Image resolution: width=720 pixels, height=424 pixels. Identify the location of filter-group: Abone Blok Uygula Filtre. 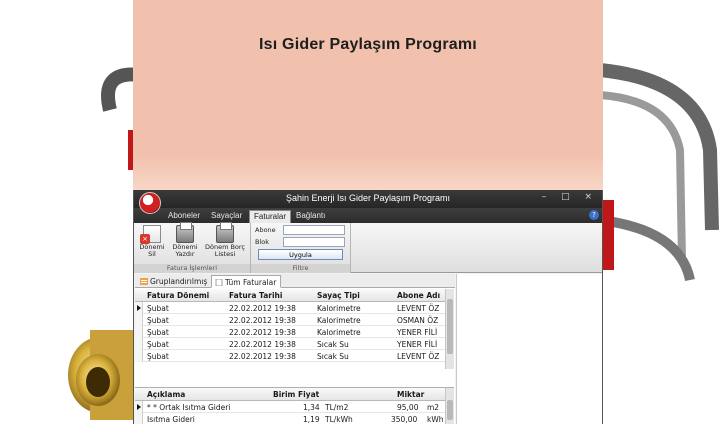
(301, 248).